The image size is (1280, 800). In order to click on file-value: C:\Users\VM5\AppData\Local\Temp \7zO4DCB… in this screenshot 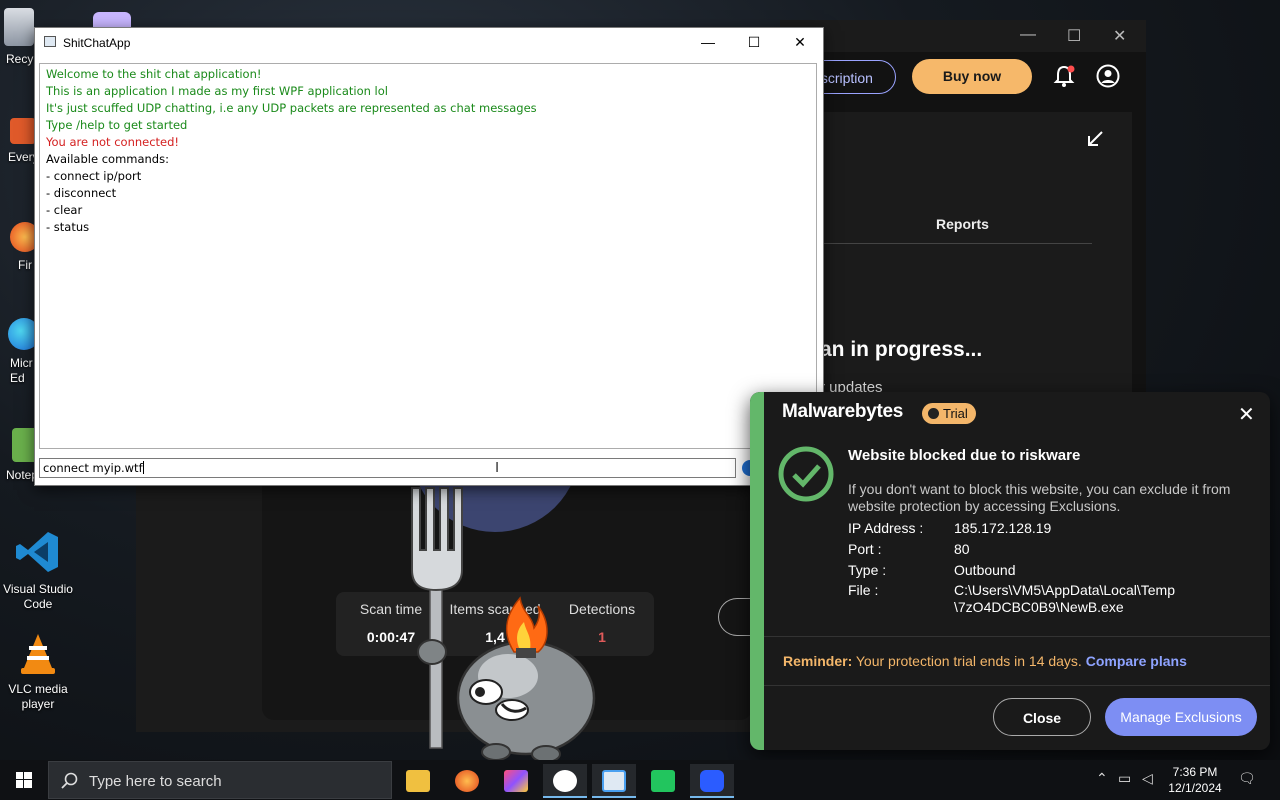, I will do `click(1064, 598)`.